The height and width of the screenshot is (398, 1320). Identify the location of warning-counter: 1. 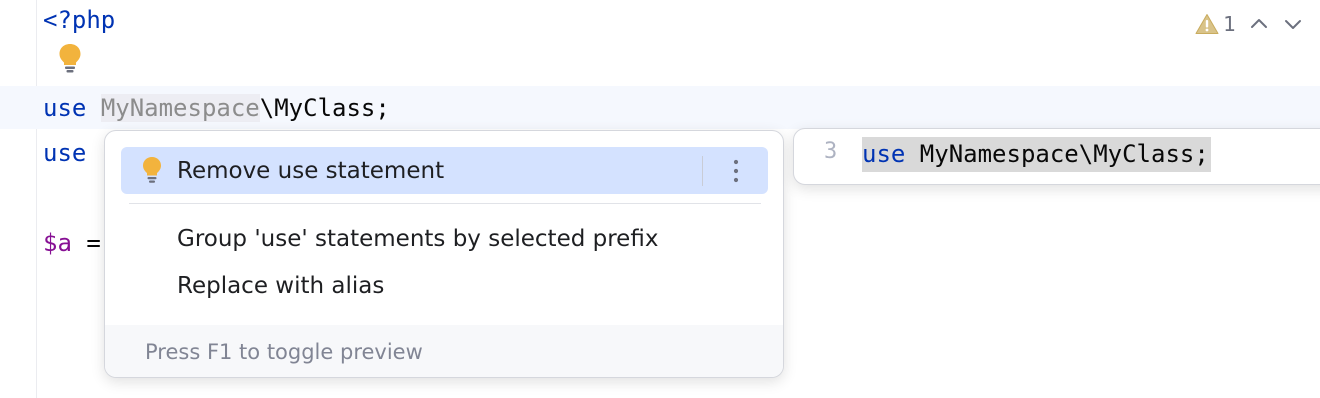
(1215, 24).